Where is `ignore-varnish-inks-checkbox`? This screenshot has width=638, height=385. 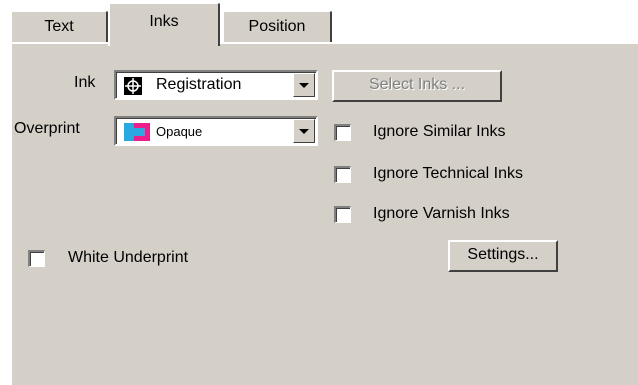 ignore-varnish-inks-checkbox is located at coordinates (342, 214).